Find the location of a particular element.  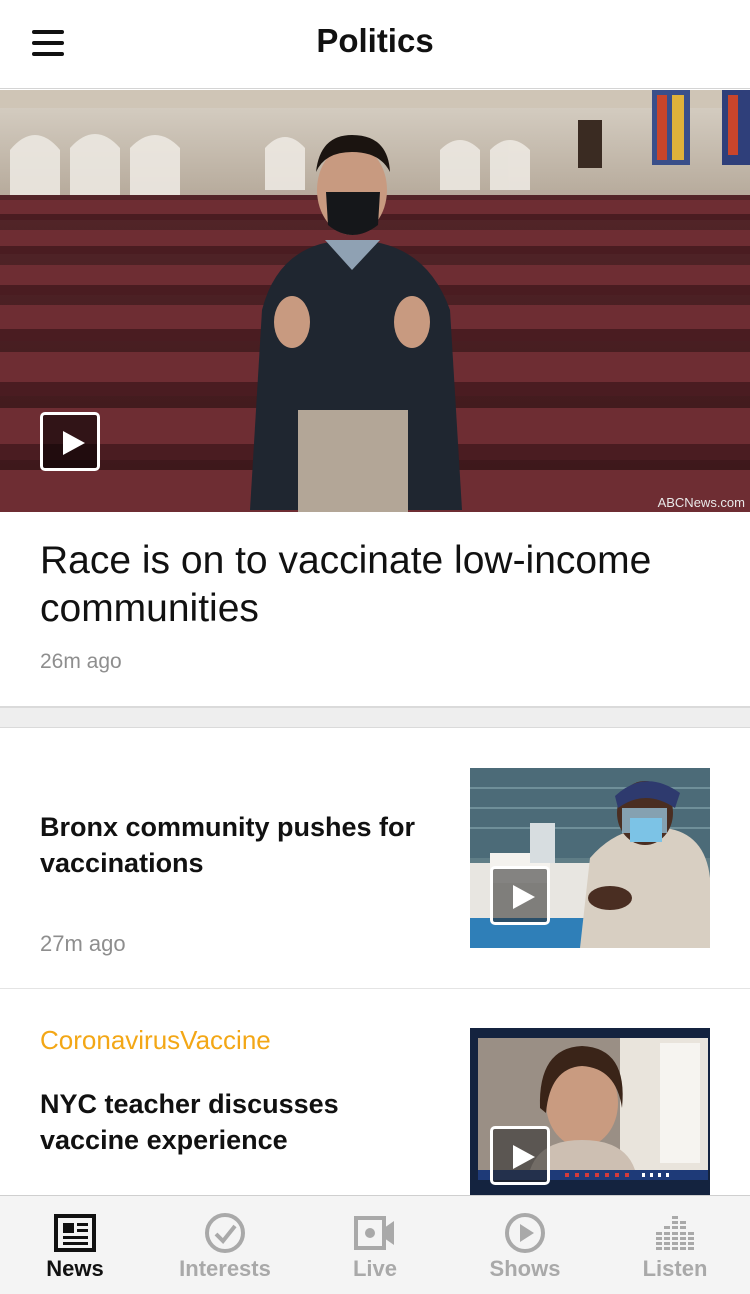

page-title: Politics is located at coordinates (375, 40).